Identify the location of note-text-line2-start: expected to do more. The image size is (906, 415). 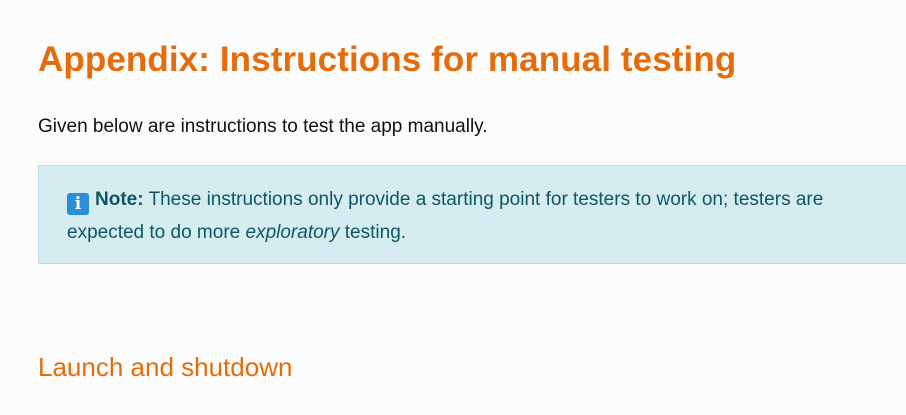
(156, 232).